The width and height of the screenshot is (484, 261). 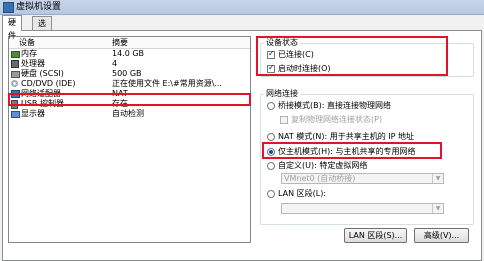 What do you see at coordinates (27, 42) in the screenshot?
I see `device-column-header: 设备` at bounding box center [27, 42].